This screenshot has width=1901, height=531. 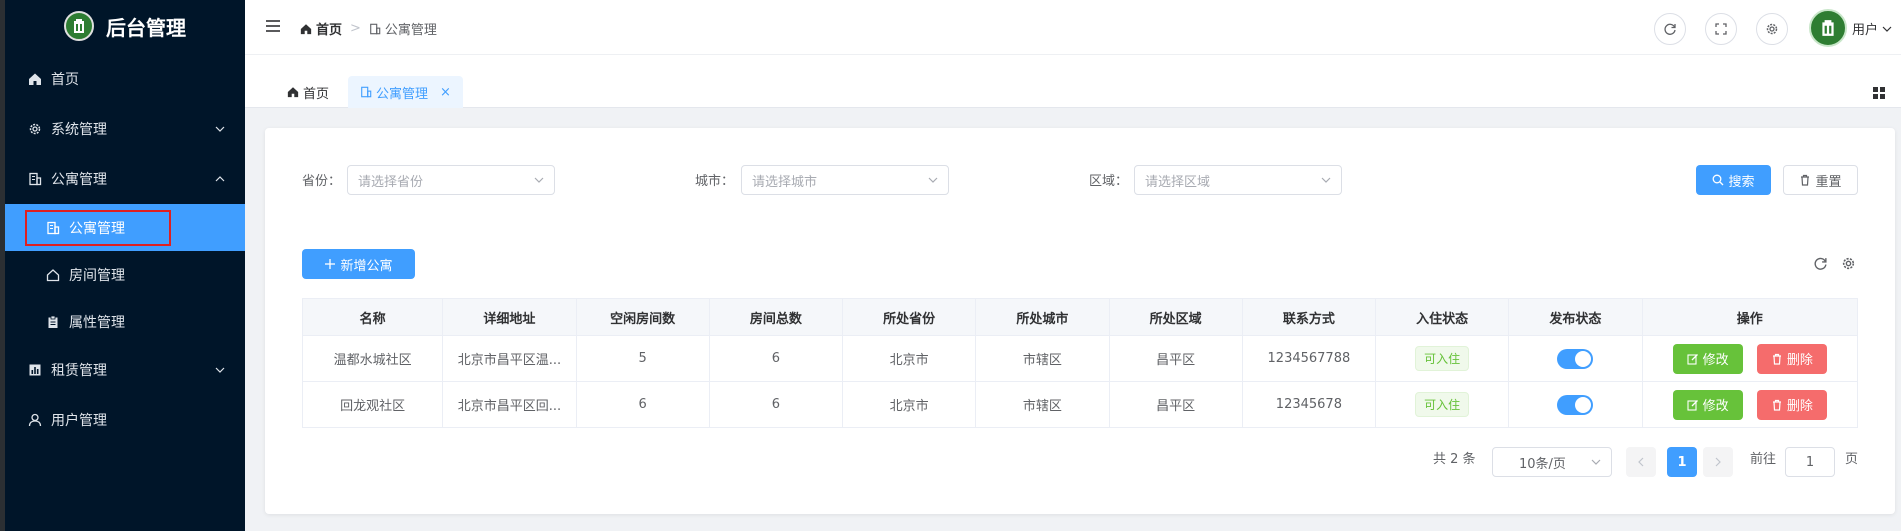 I want to click on sidebar-item-home: 首页, so click(x=125, y=79).